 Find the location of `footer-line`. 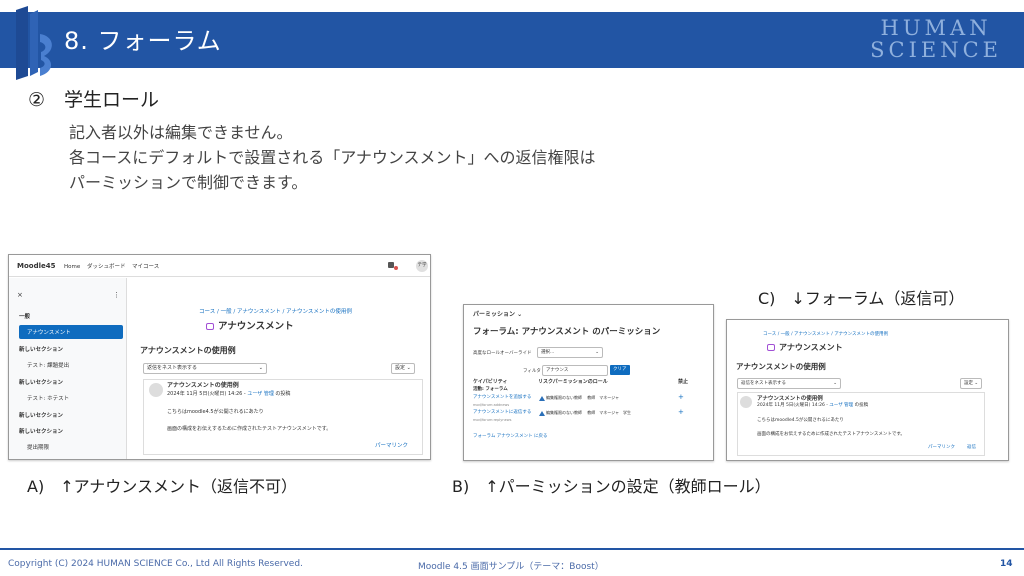

footer-line is located at coordinates (512, 549).